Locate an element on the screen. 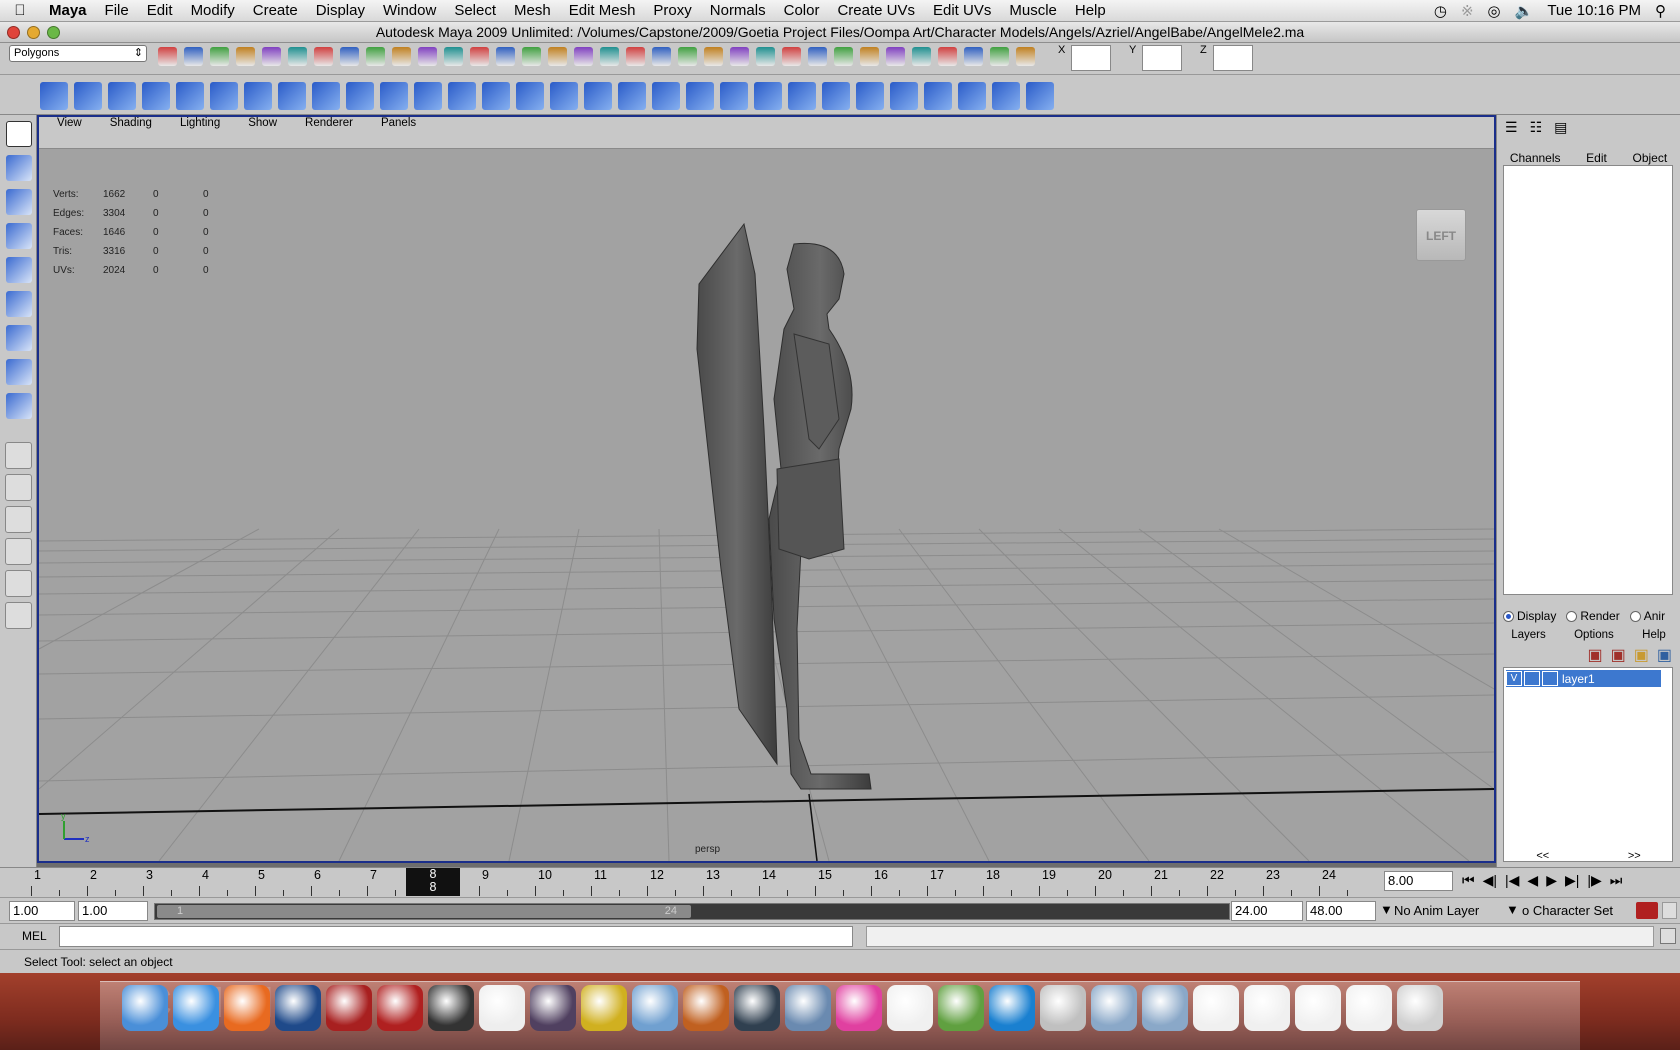 This screenshot has width=1680, height=1050. mel-label: MEL is located at coordinates (34, 936).